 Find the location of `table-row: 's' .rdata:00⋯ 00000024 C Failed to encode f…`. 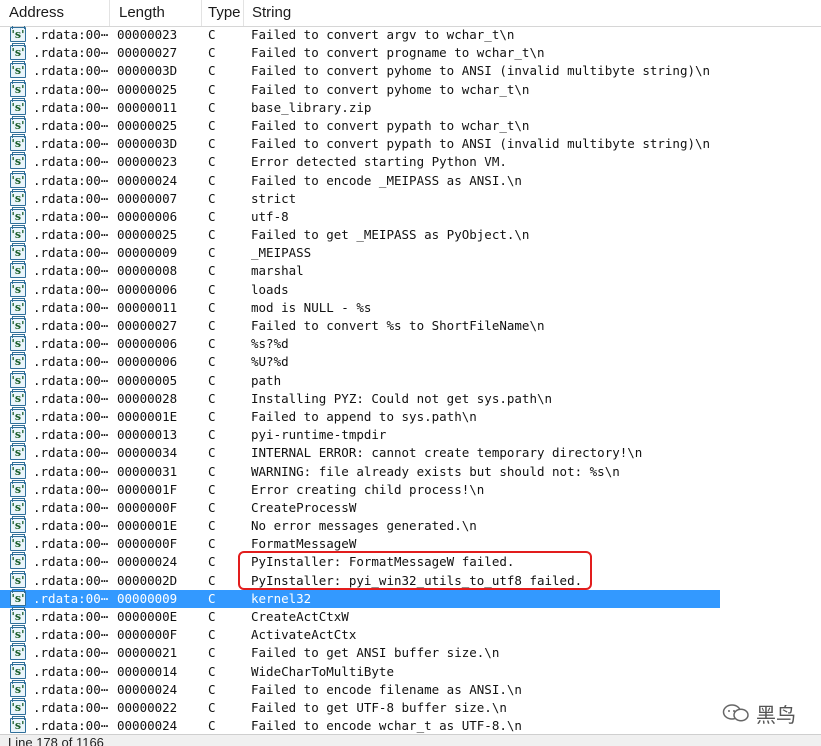

table-row: 's' .rdata:00⋯ 00000024 C Failed to encode f… is located at coordinates (410, 689).